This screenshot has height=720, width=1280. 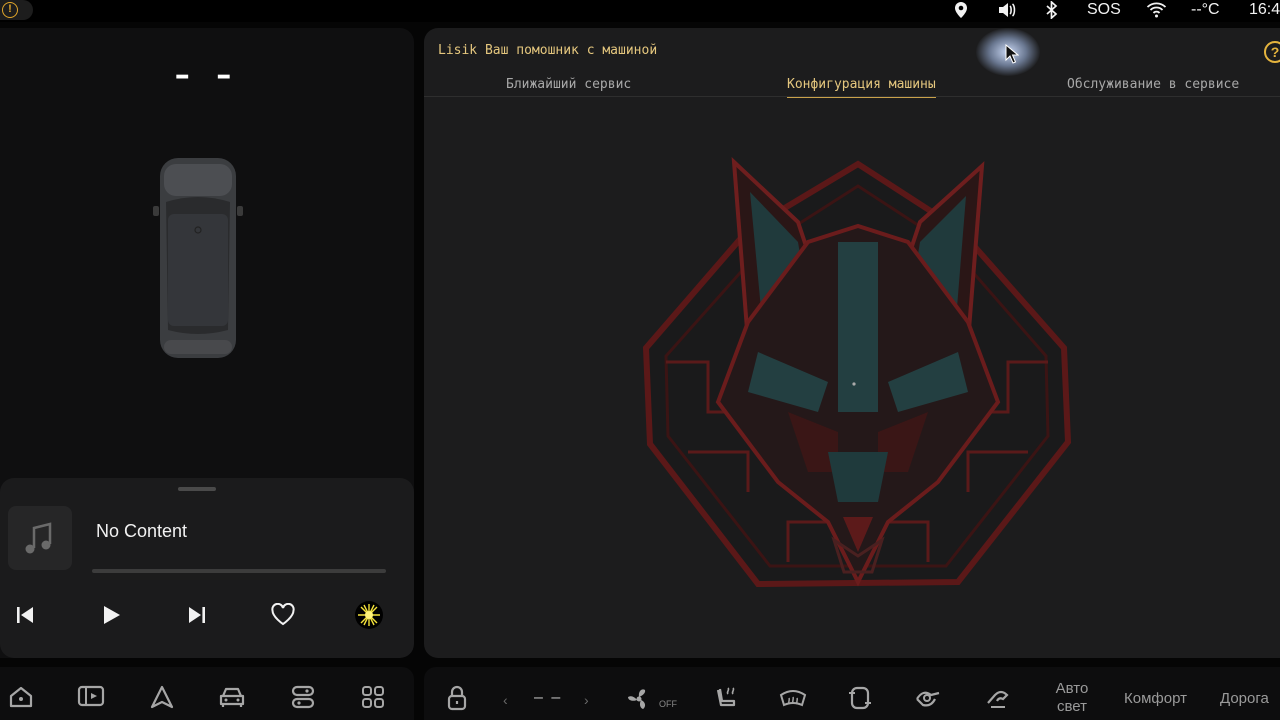 I want to click on recirculation-icon, so click(x=860, y=698).